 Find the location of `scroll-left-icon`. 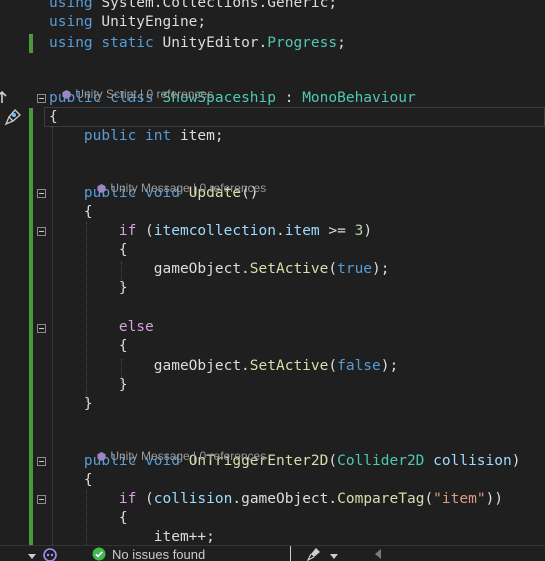

scroll-left-icon is located at coordinates (378, 554).